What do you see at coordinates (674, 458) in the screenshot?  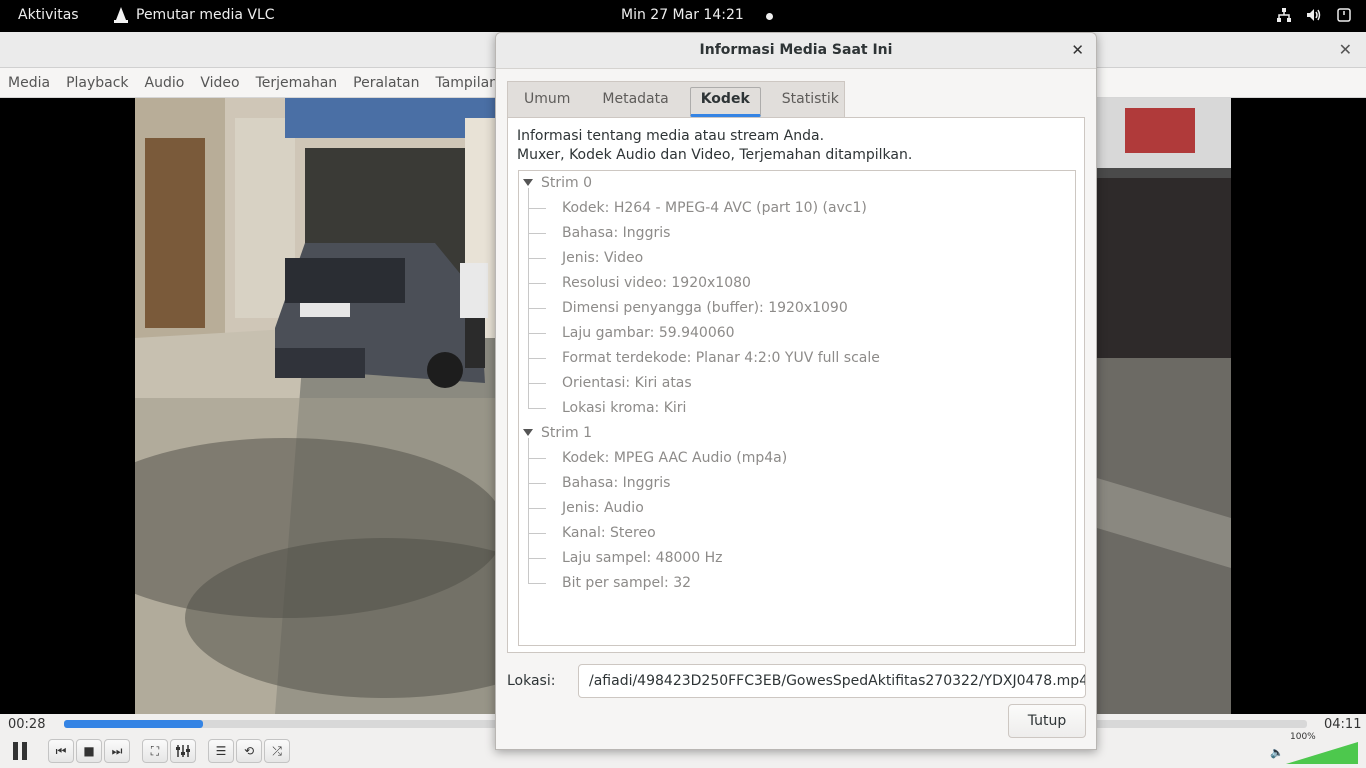 I see `tree-item: Kodek: MPEG AAC Audio (mp4a)` at bounding box center [674, 458].